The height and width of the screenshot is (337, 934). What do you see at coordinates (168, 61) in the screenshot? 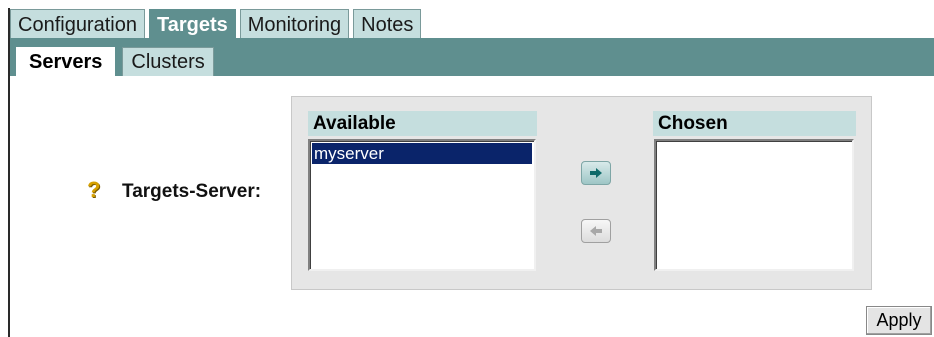
I see `tab-clusters: Clusters` at bounding box center [168, 61].